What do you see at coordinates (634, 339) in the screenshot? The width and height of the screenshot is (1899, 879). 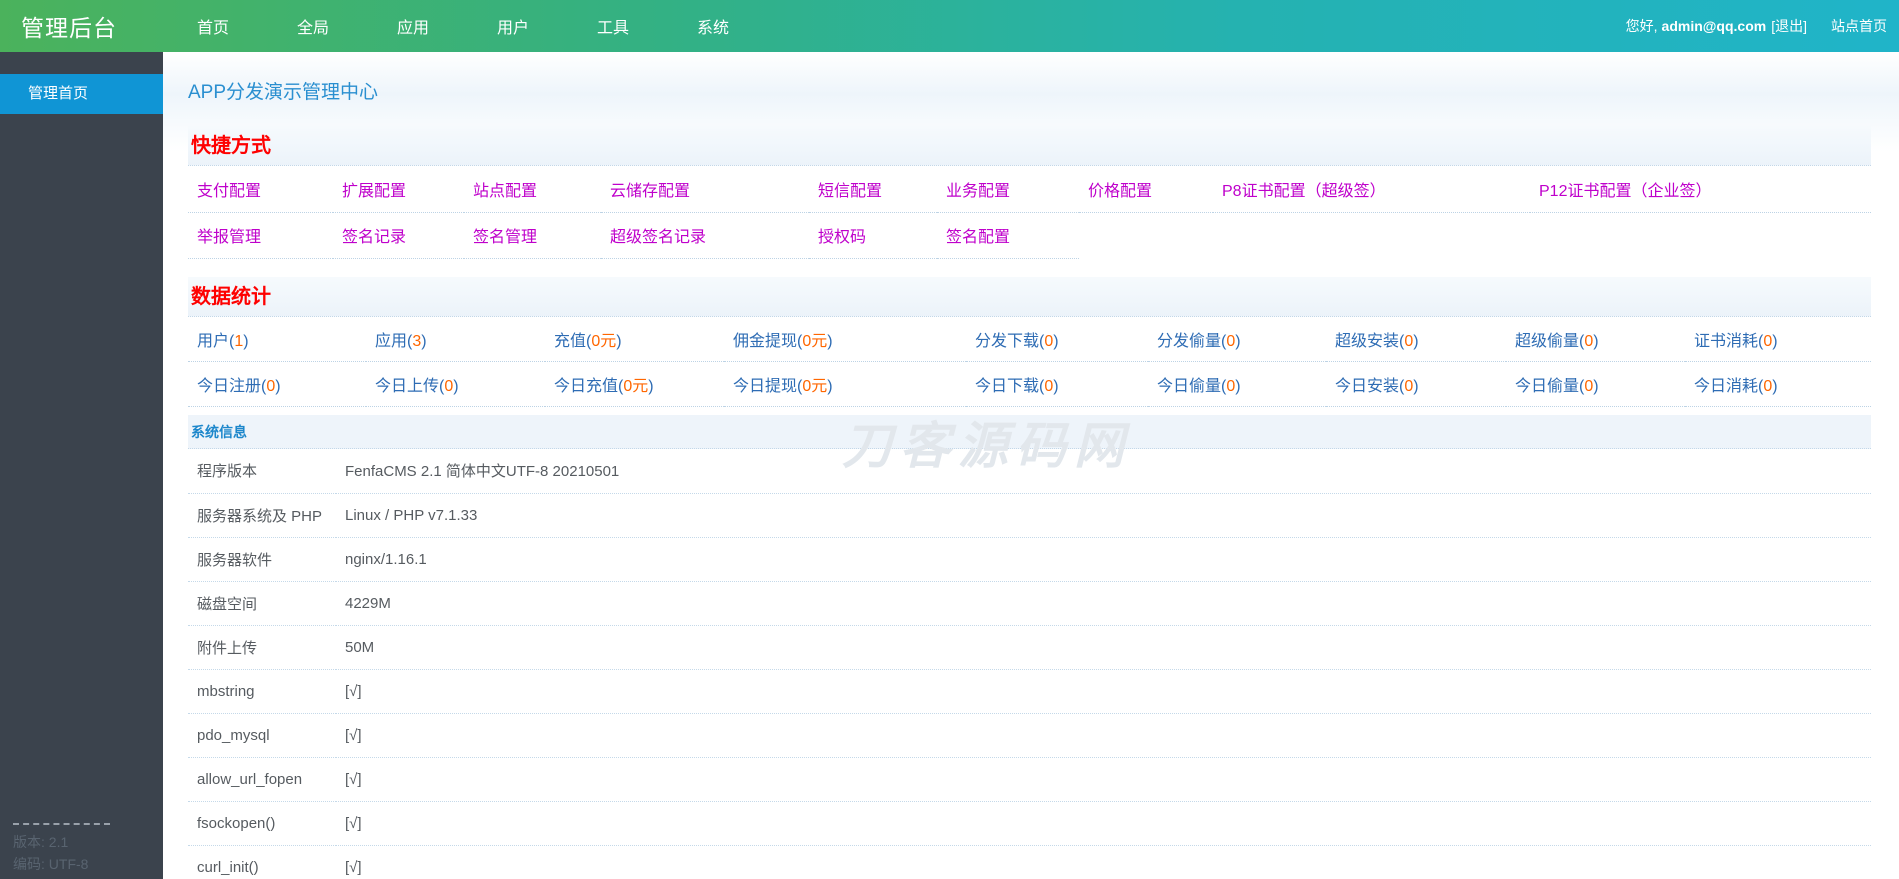 I see `stat-cell: 充值(0元)` at bounding box center [634, 339].